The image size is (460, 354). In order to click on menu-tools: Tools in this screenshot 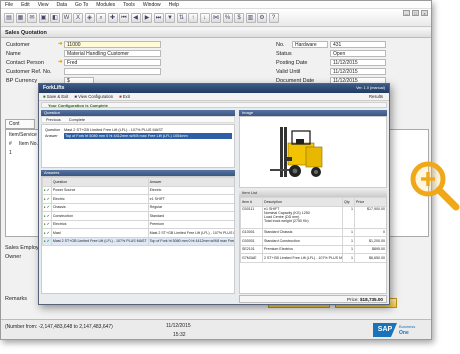, I will do `click(129, 5)`.